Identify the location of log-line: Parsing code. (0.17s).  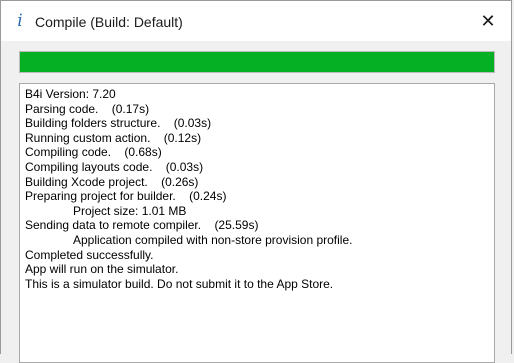
(87, 108).